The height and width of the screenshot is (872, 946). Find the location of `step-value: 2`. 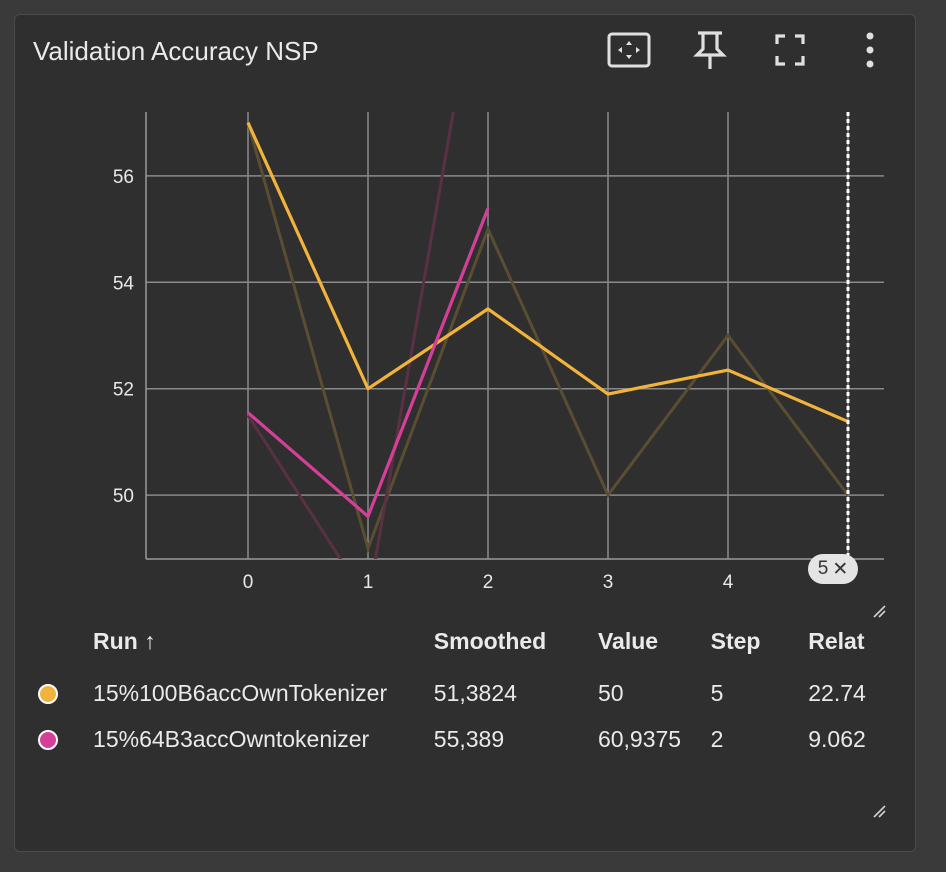

step-value: 2 is located at coordinates (717, 738).